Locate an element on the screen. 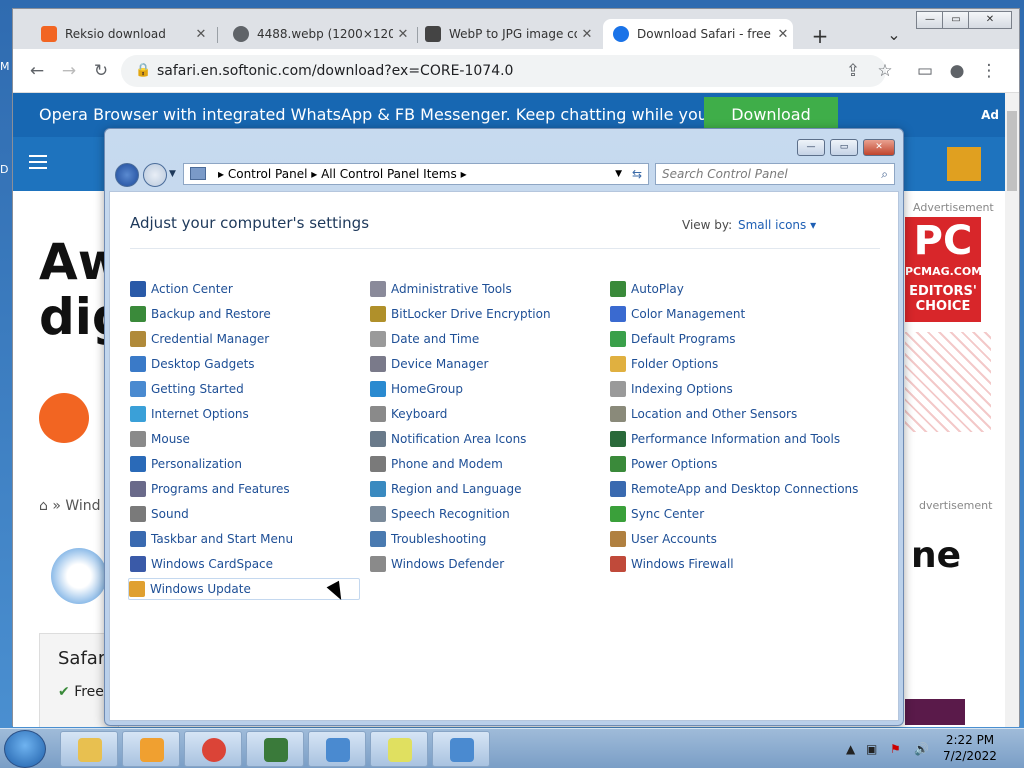 This screenshot has width=1024, height=768. hamburger-menu-icon is located at coordinates (38, 162).